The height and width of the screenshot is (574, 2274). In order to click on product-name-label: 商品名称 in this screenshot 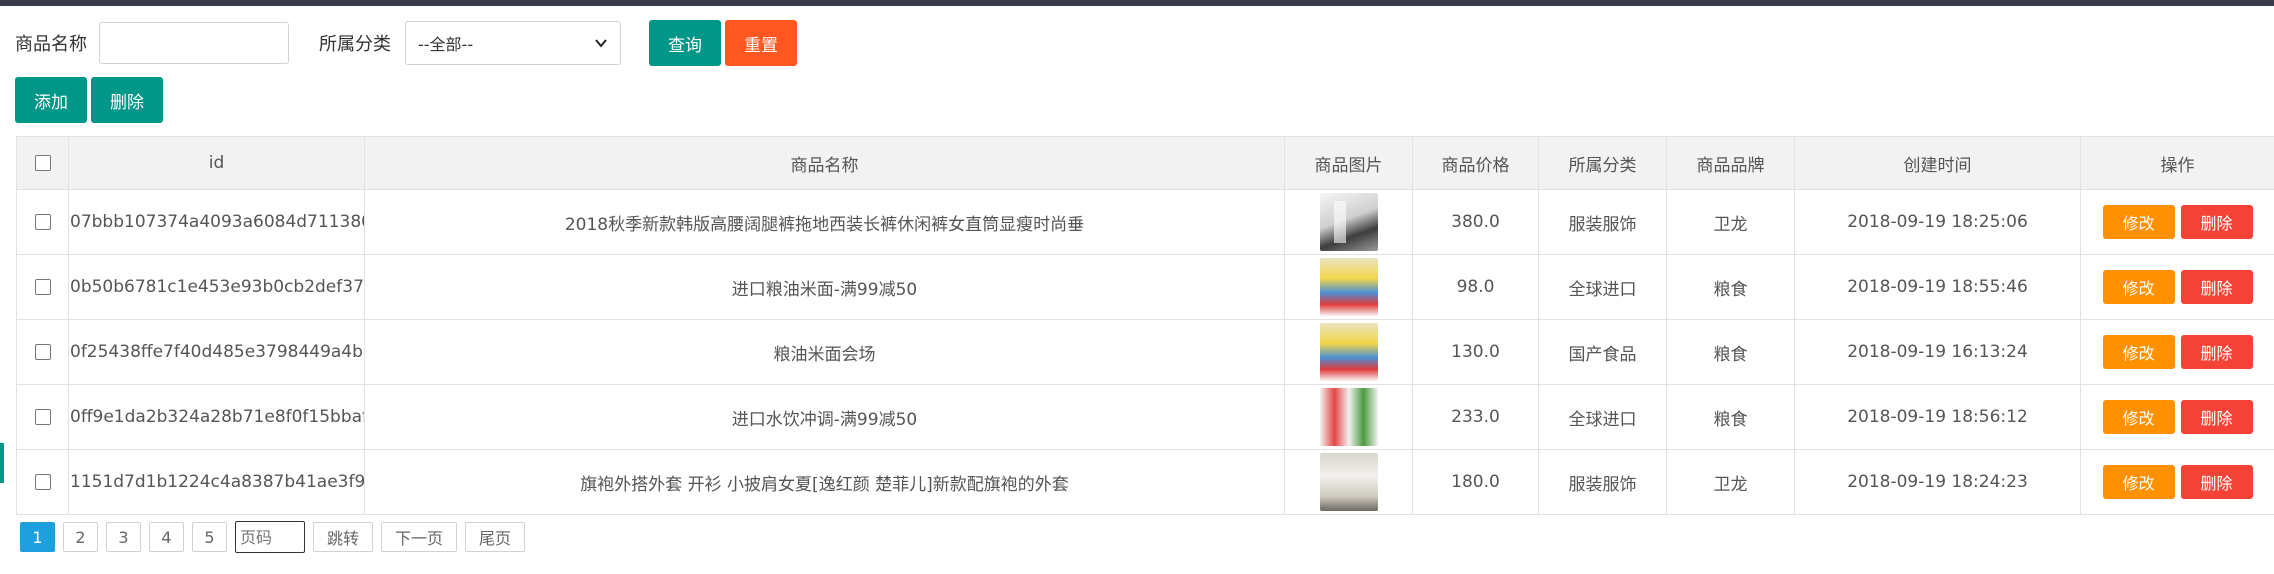, I will do `click(51, 44)`.